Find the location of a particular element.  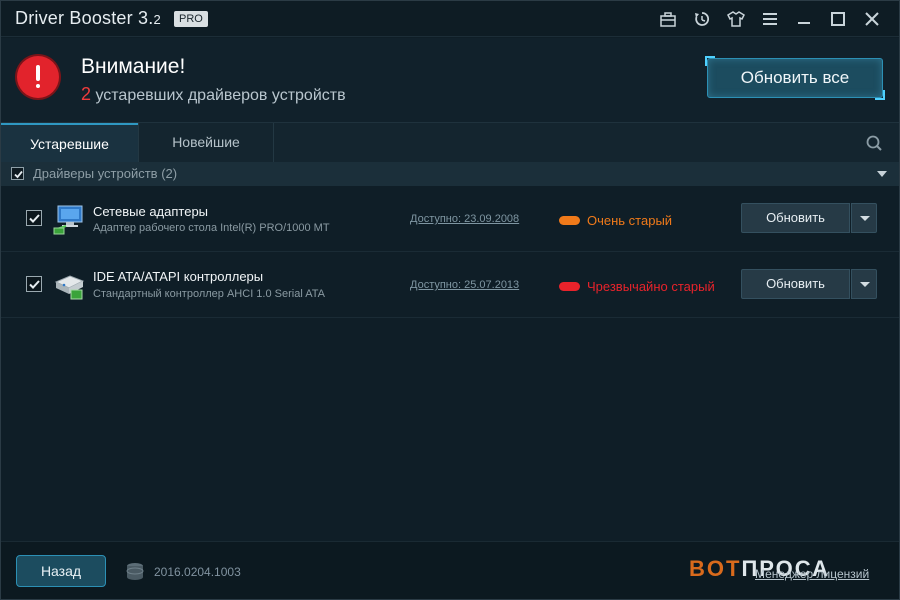

driver-available-date: Доступно: 25.07.2013 is located at coordinates (464, 285).